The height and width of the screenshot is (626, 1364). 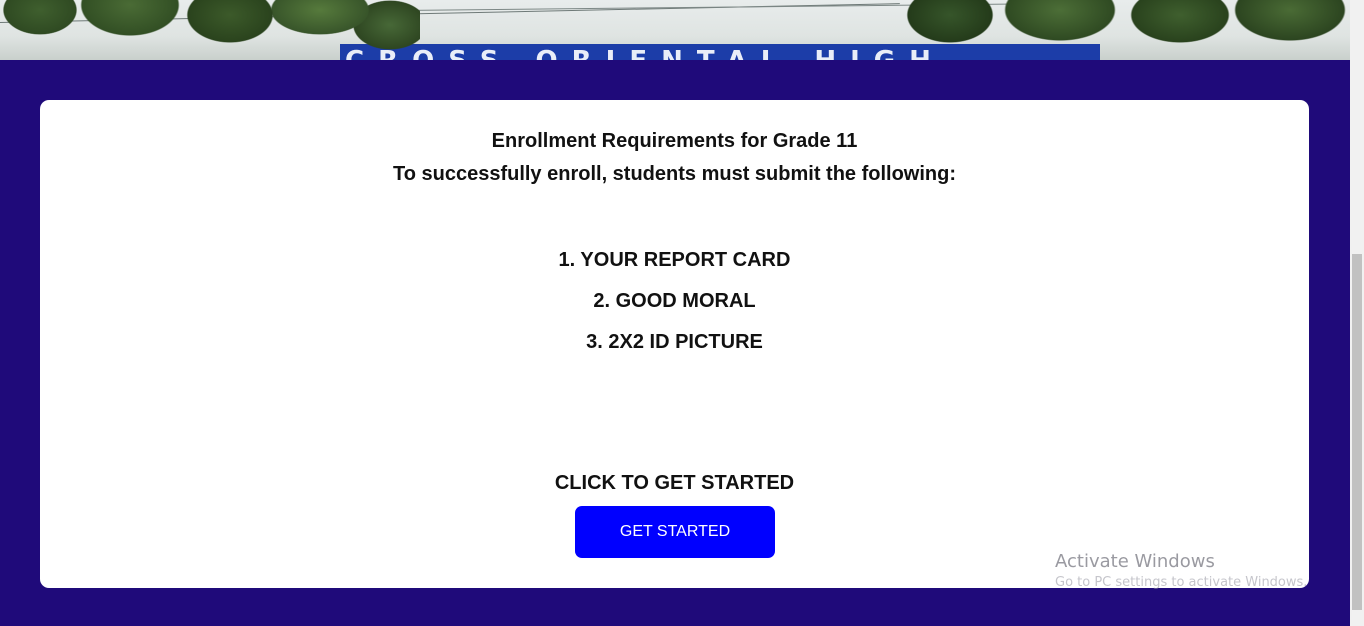 I want to click on tree-foliage-right, so click(x=1120, y=30).